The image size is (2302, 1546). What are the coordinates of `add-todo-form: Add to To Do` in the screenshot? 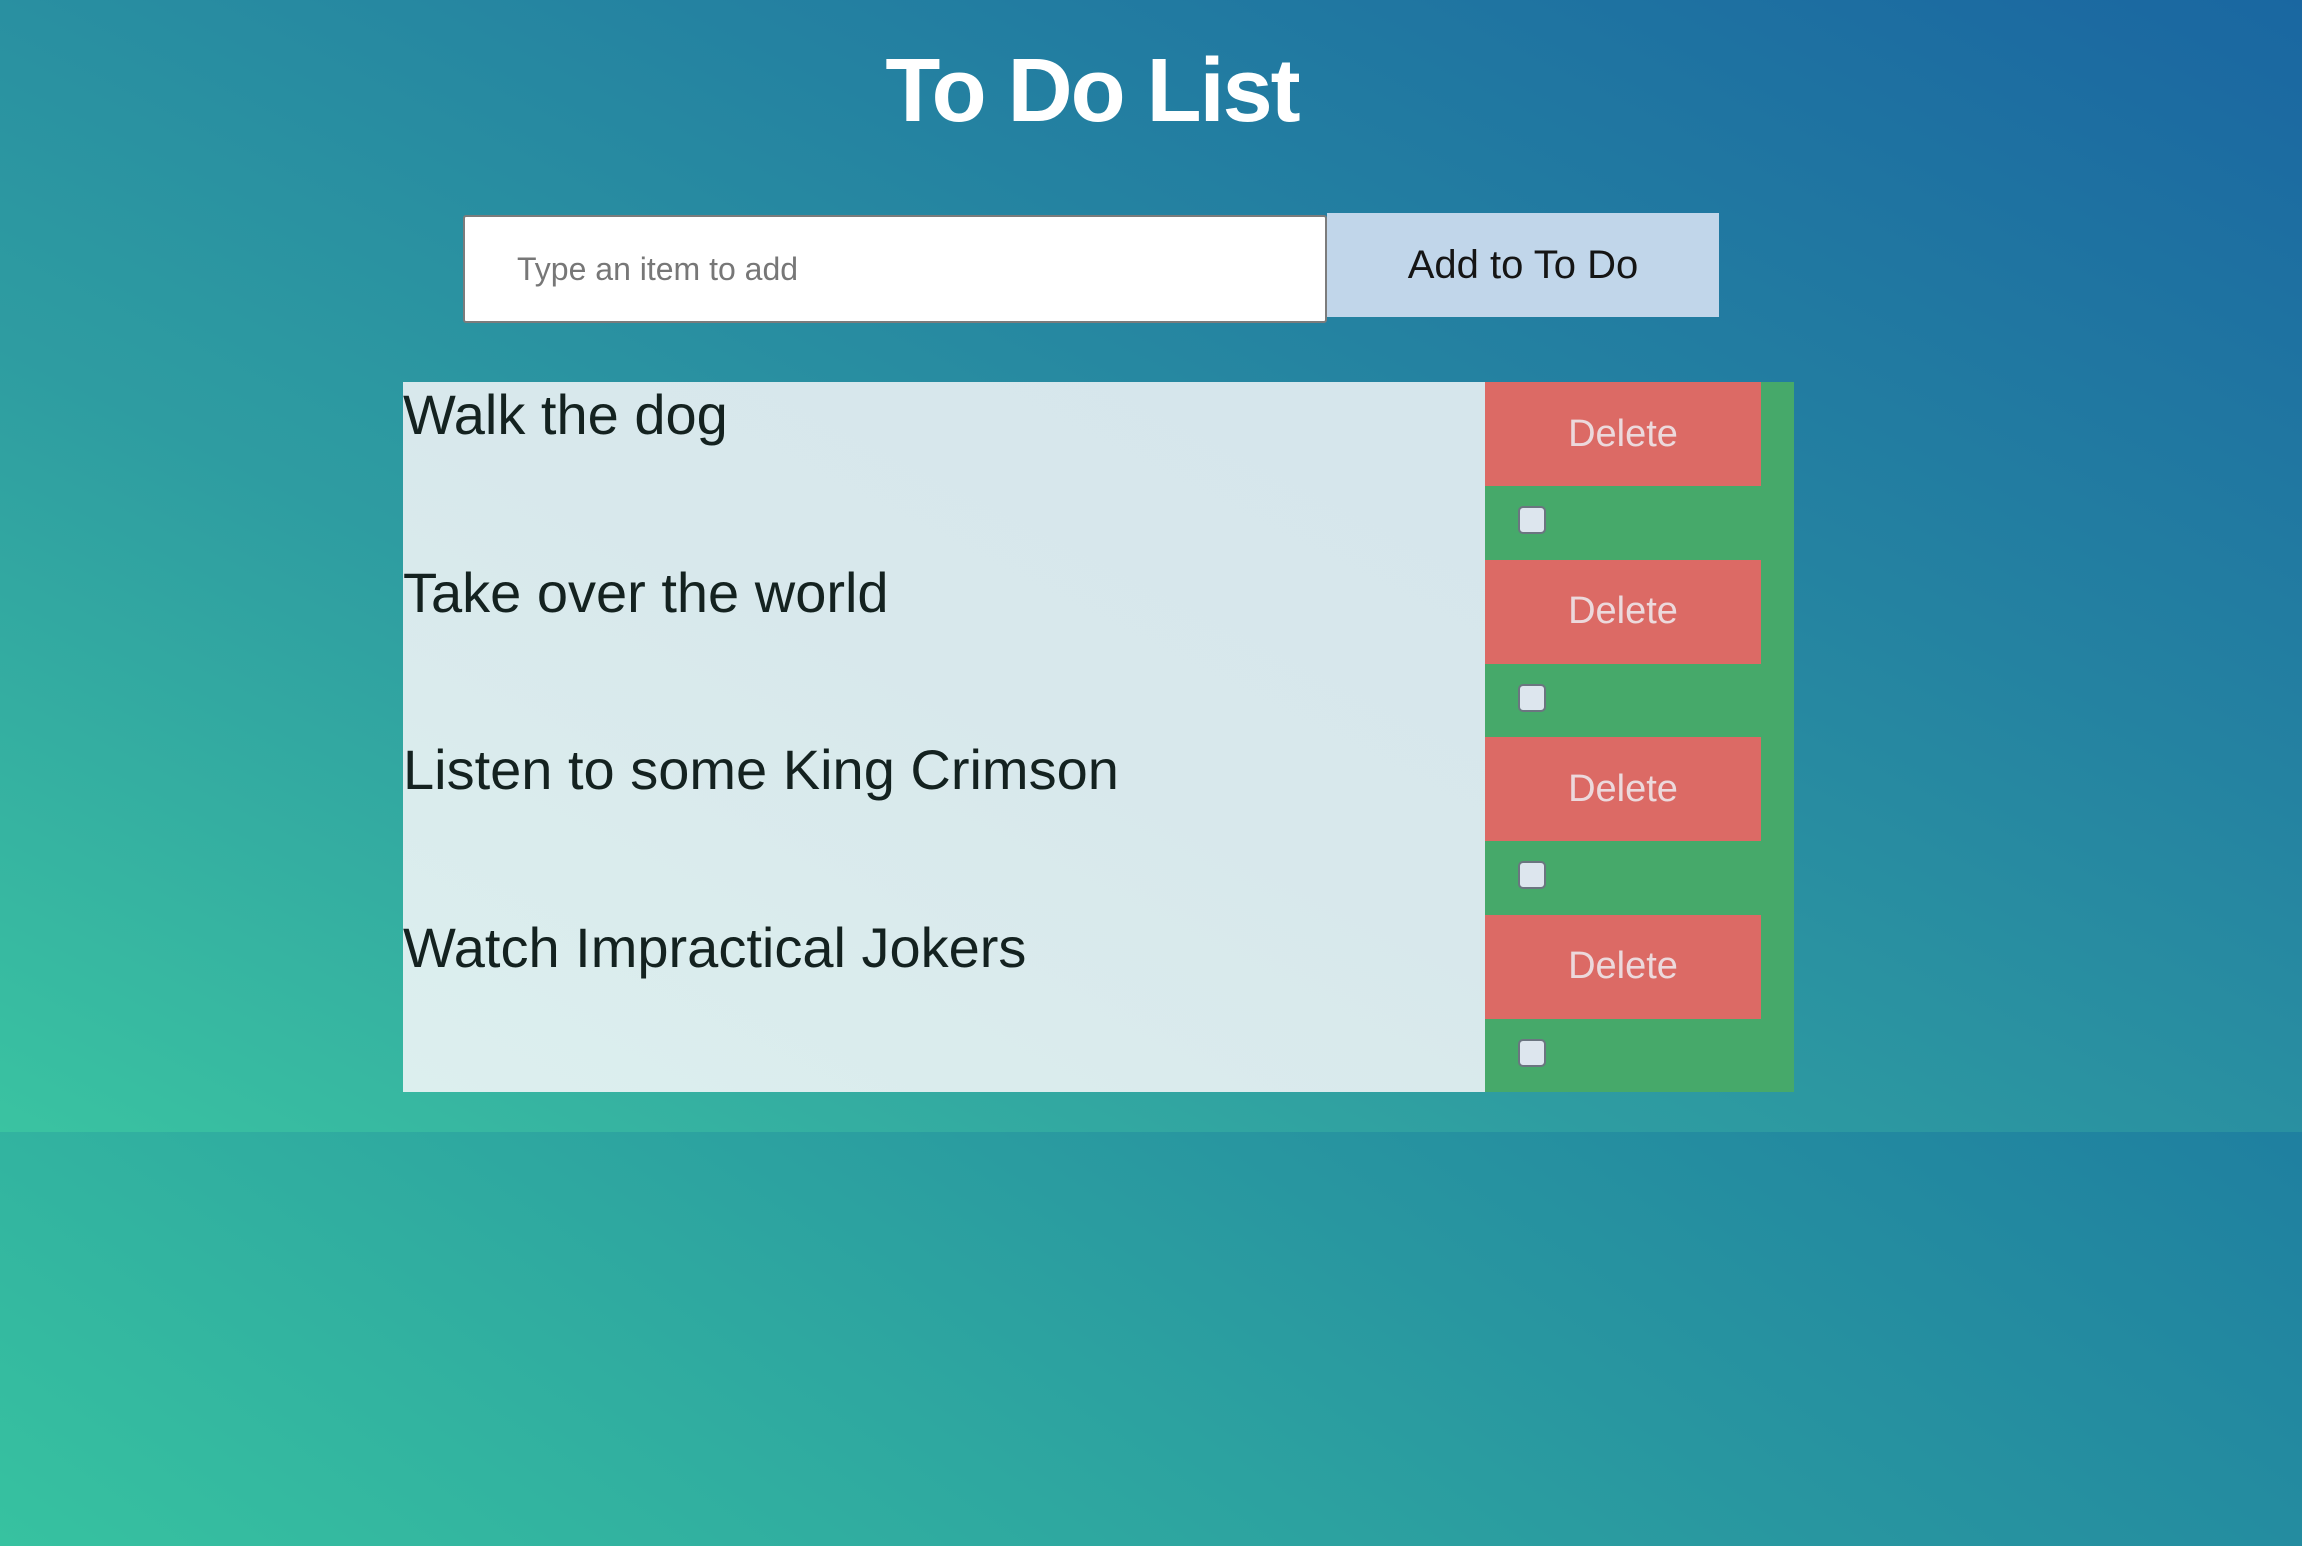 It's located at (1091, 268).